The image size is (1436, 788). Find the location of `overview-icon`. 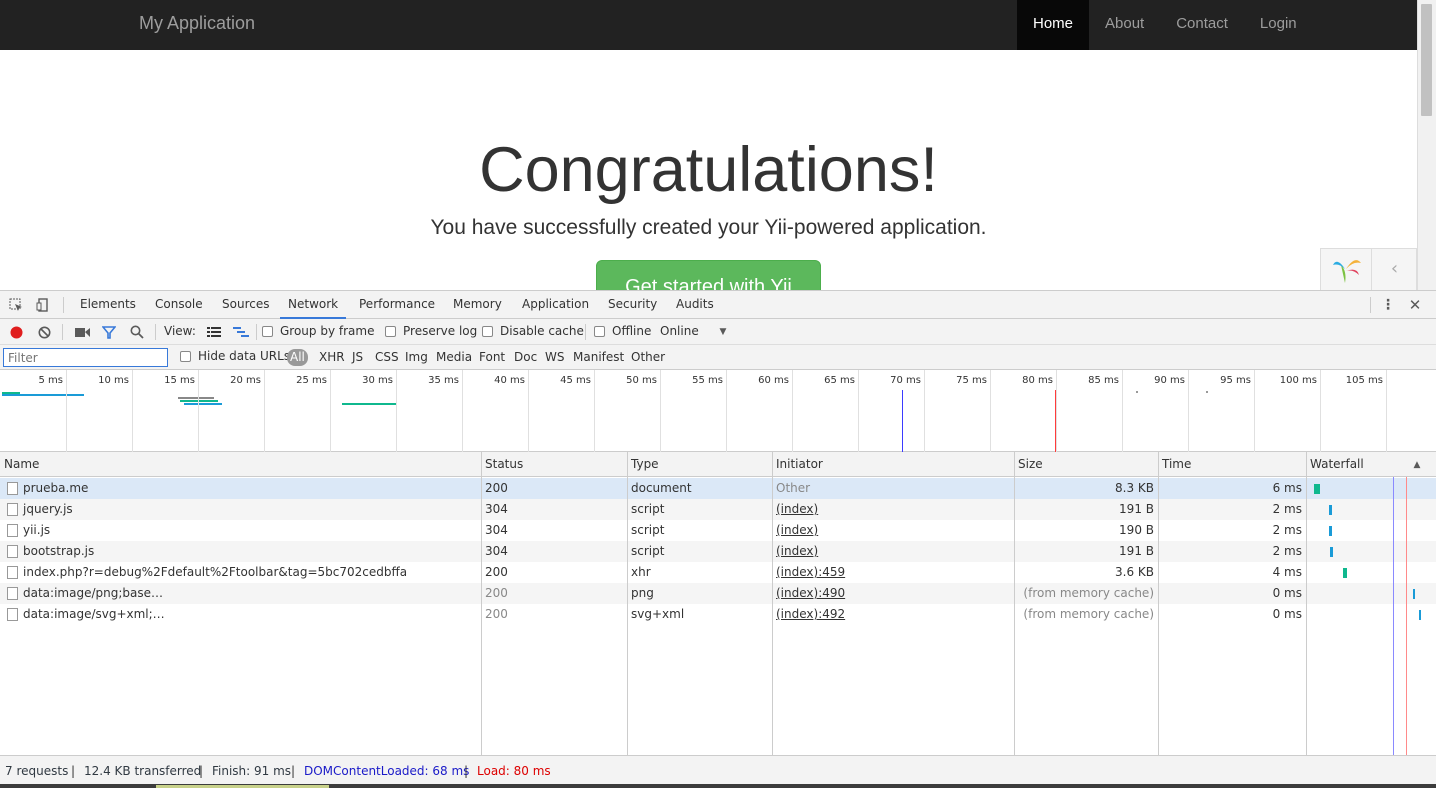

overview-icon is located at coordinates (241, 332).